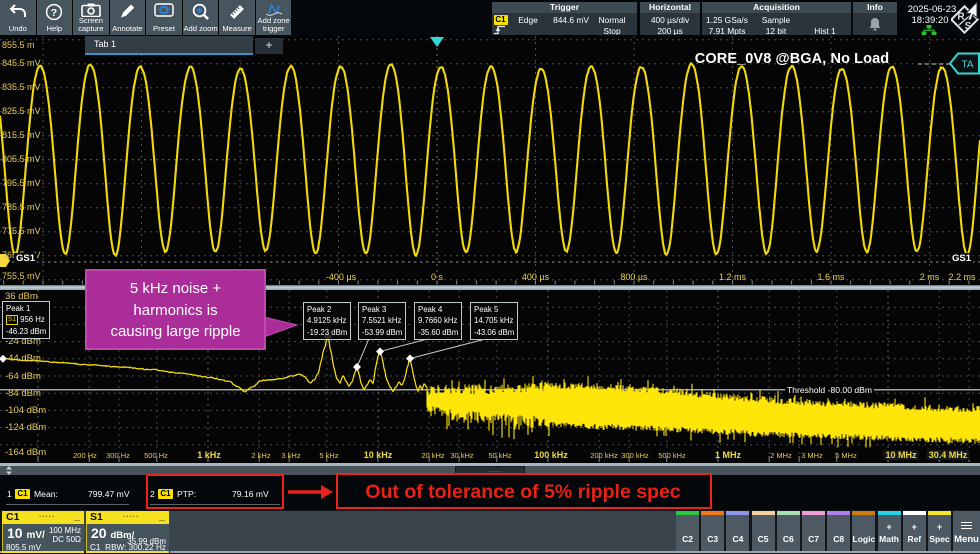 The image size is (980, 554). I want to click on svg-text: TA, so click(967, 65).